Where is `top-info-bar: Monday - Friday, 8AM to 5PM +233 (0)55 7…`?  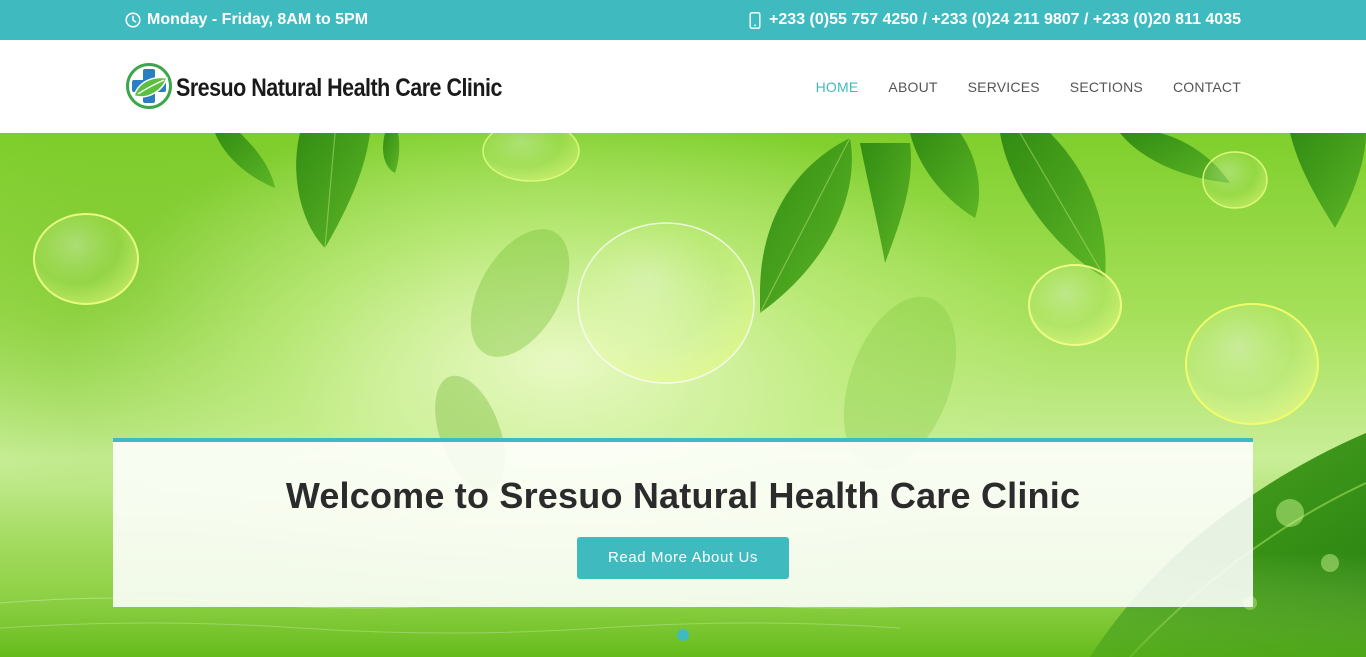 top-info-bar: Monday - Friday, 8AM to 5PM +233 (0)55 7… is located at coordinates (683, 20).